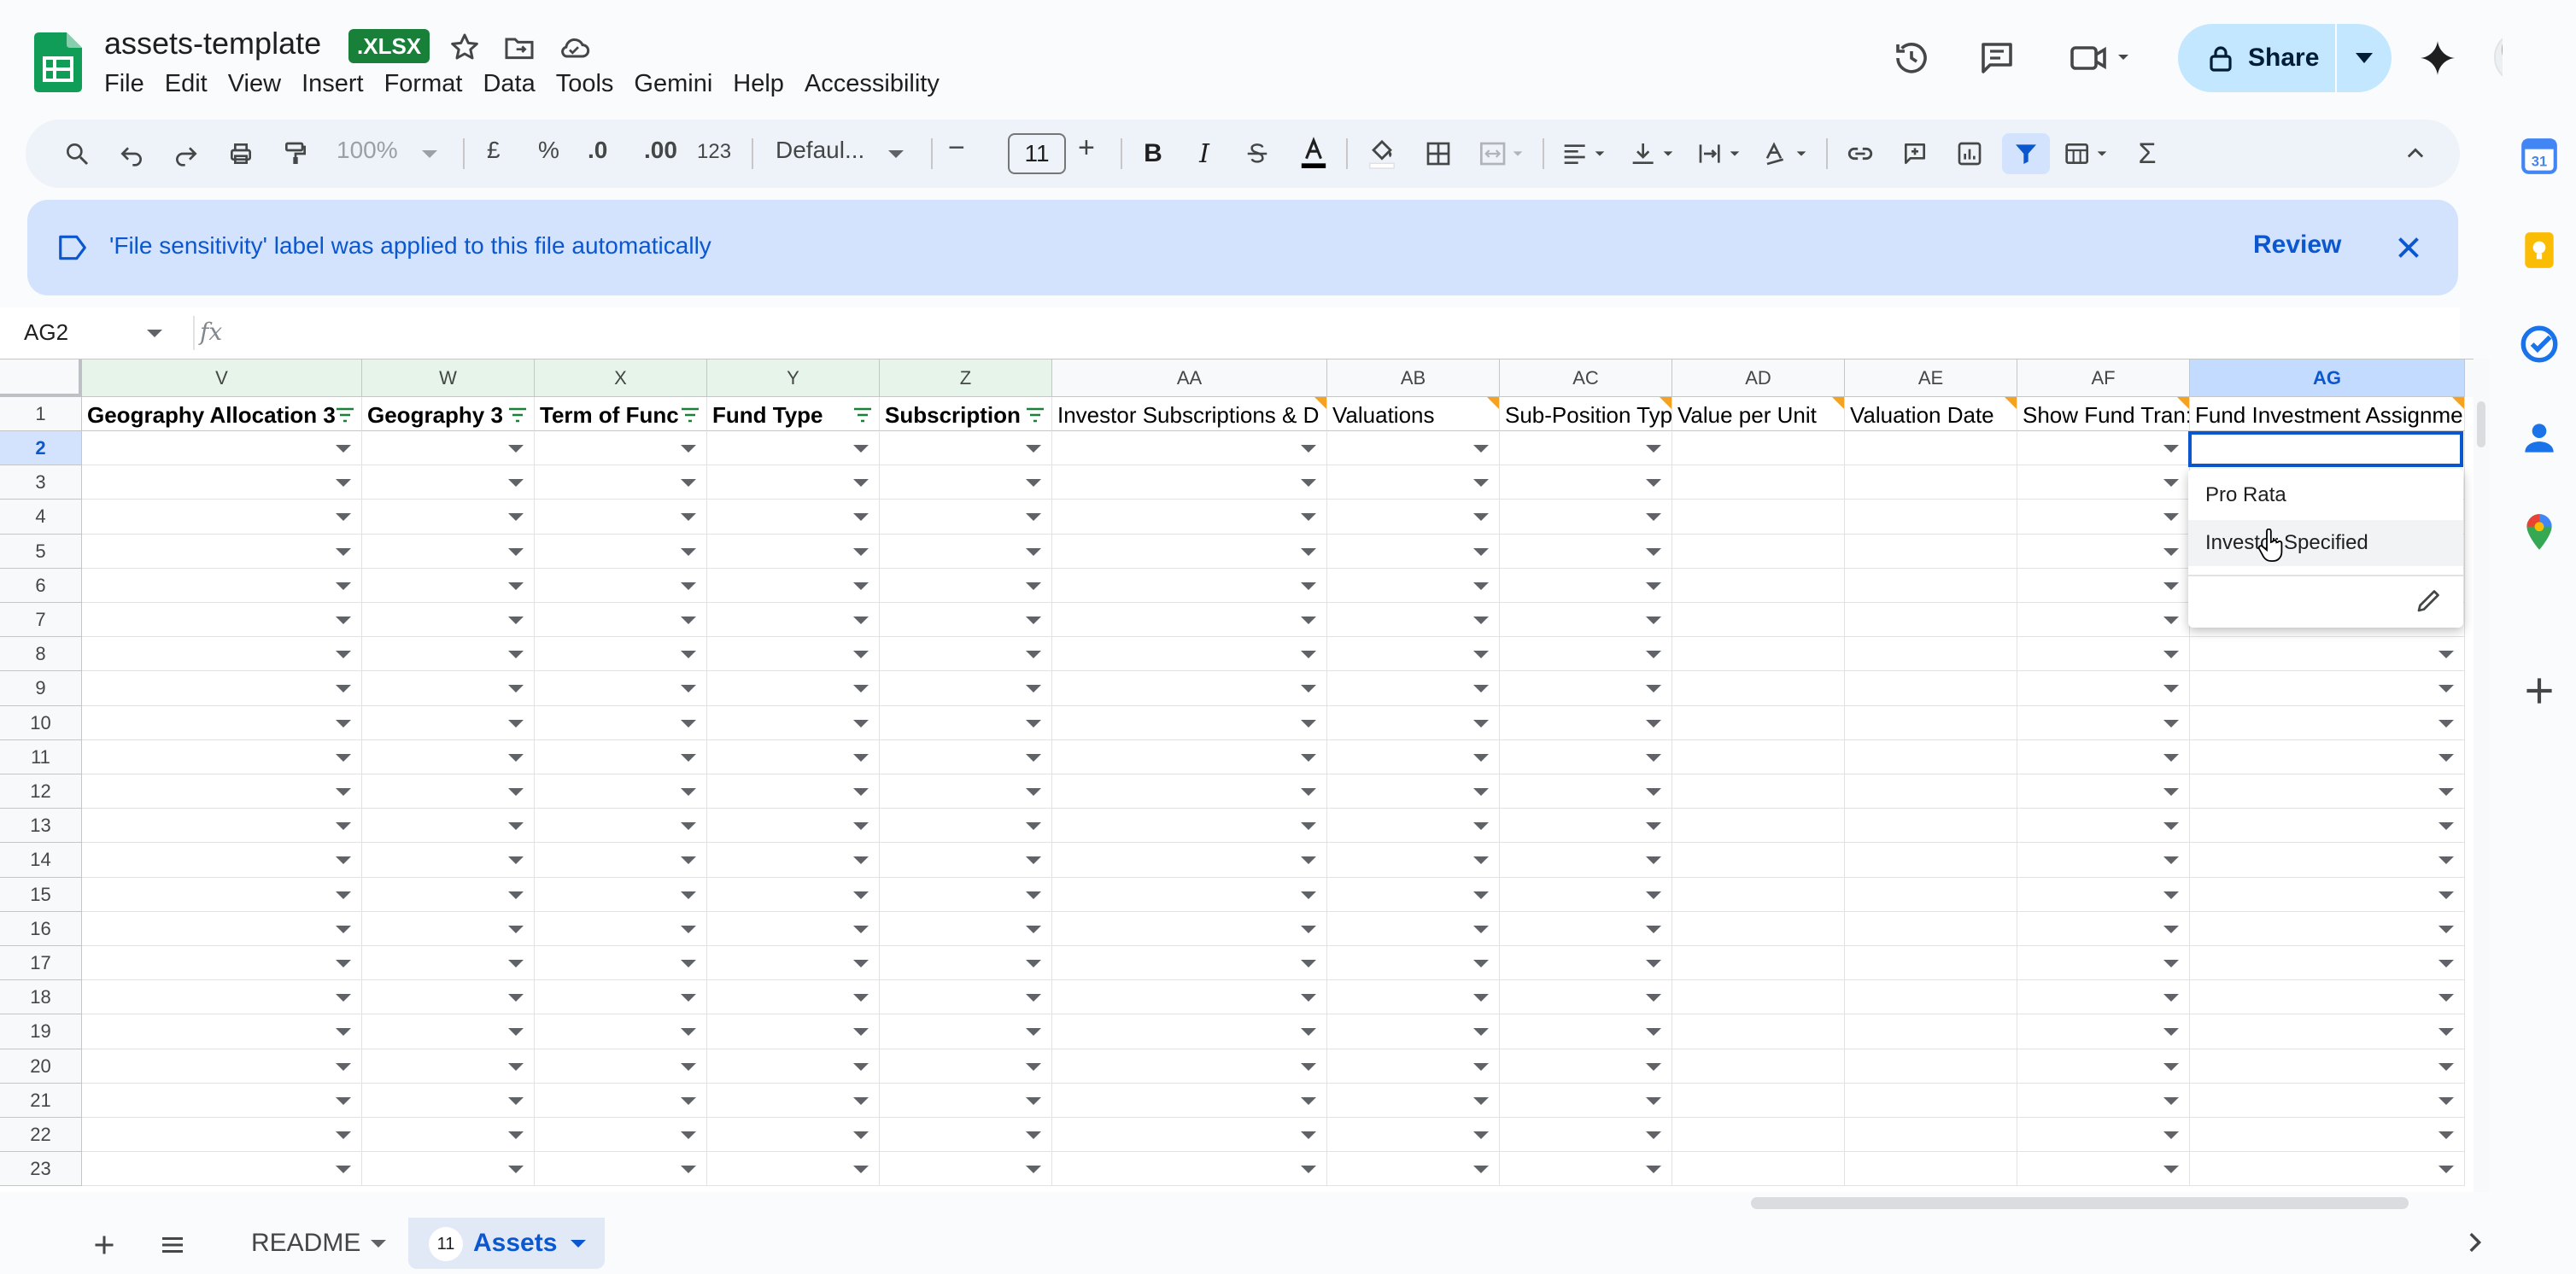  What do you see at coordinates (2285, 58) in the screenshot?
I see `share-button: Share` at bounding box center [2285, 58].